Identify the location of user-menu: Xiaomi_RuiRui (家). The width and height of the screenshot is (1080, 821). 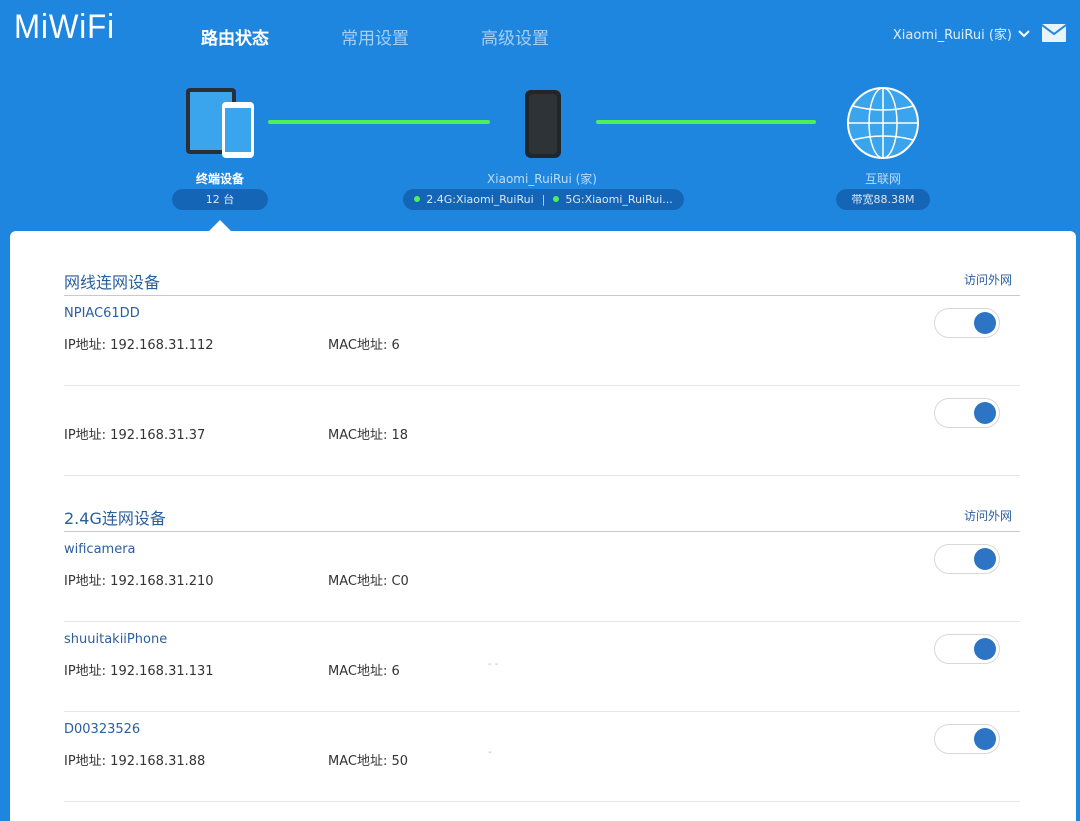
(961, 33).